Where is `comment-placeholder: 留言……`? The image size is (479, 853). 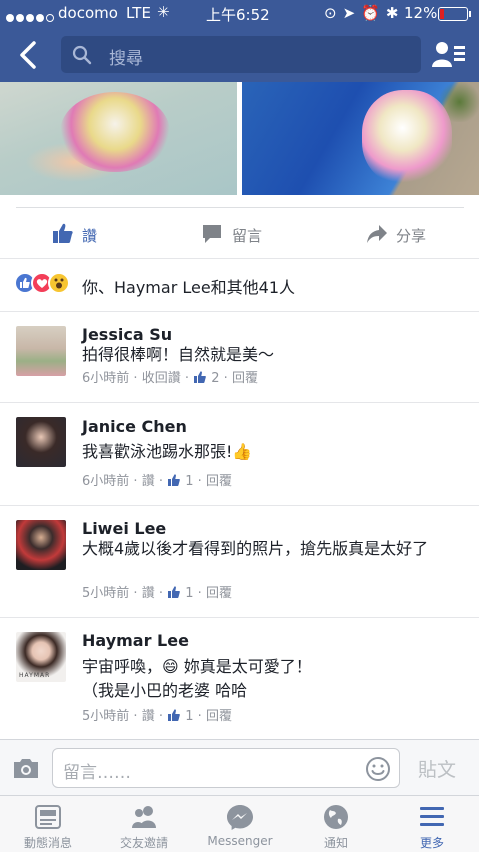 comment-placeholder: 留言…… is located at coordinates (97, 773).